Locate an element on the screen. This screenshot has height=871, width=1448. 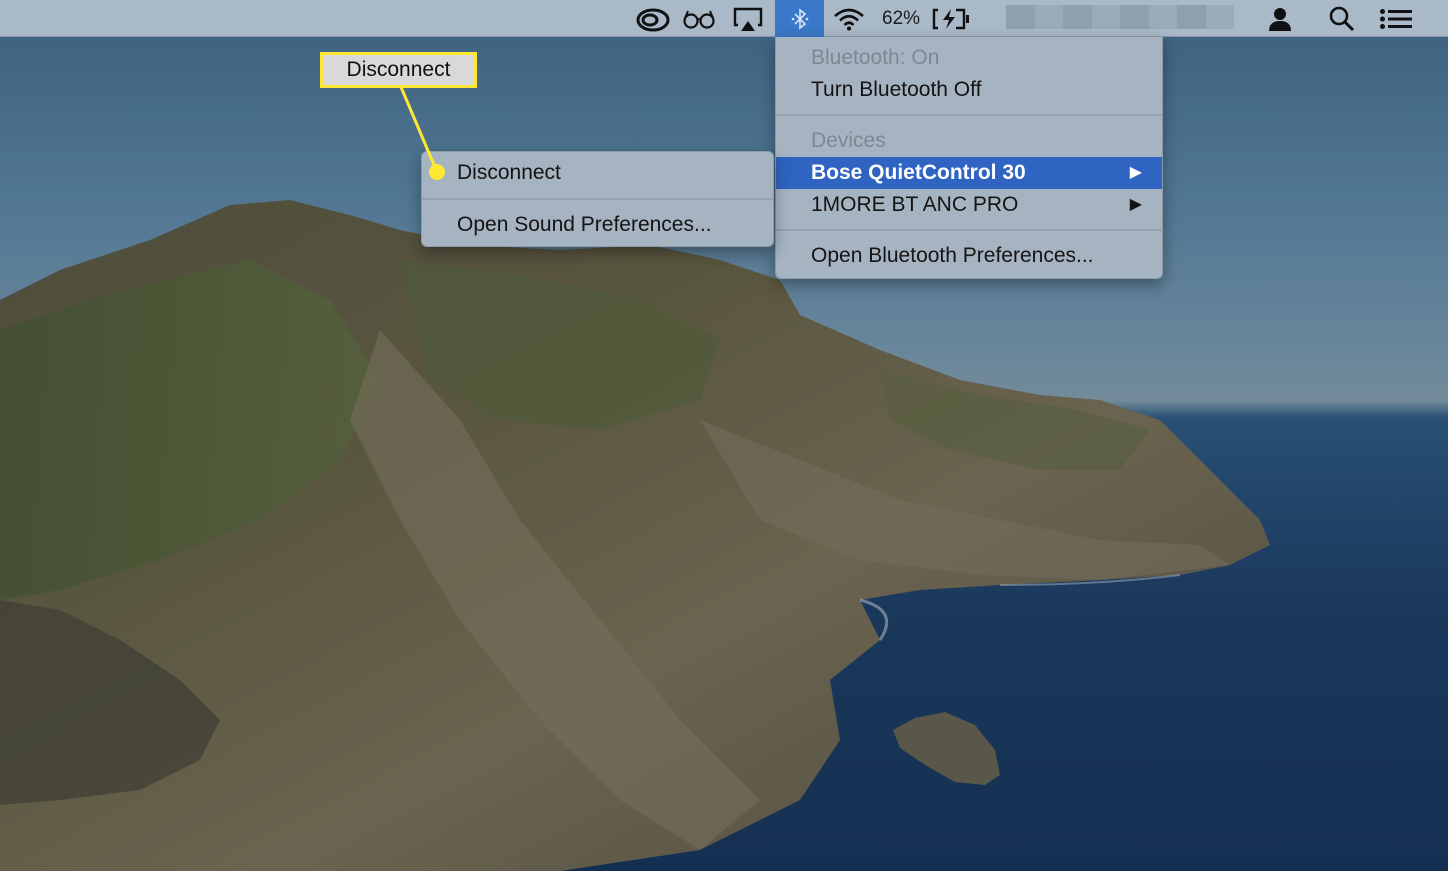
callout-label: Disconnect is located at coordinates (398, 70).